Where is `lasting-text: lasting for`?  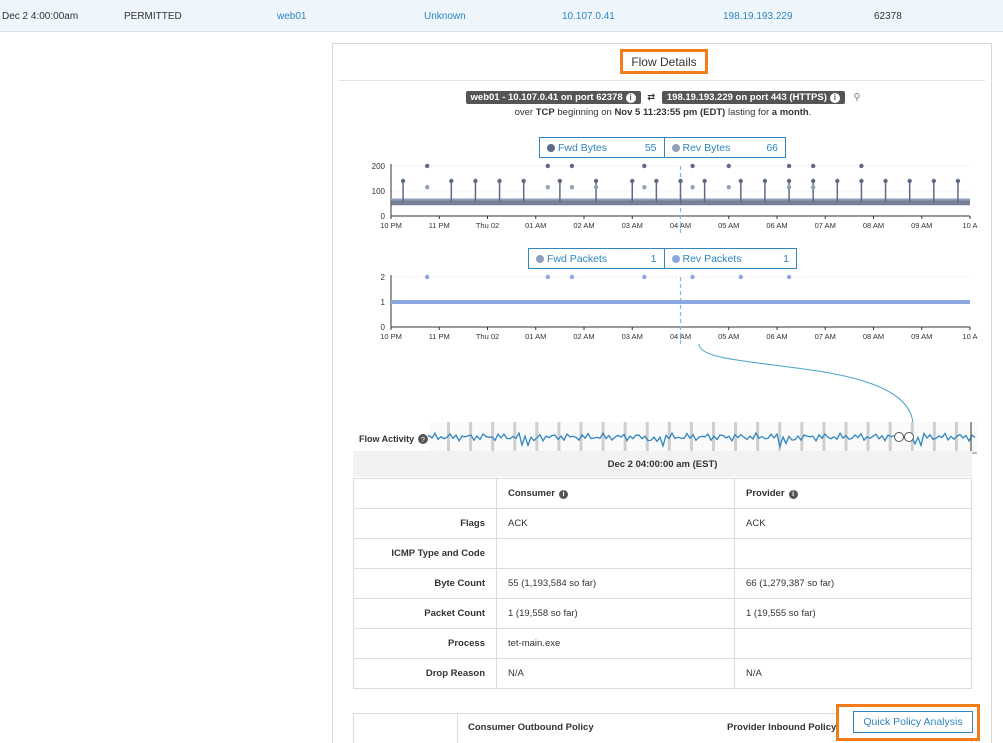 lasting-text: lasting for is located at coordinates (748, 112).